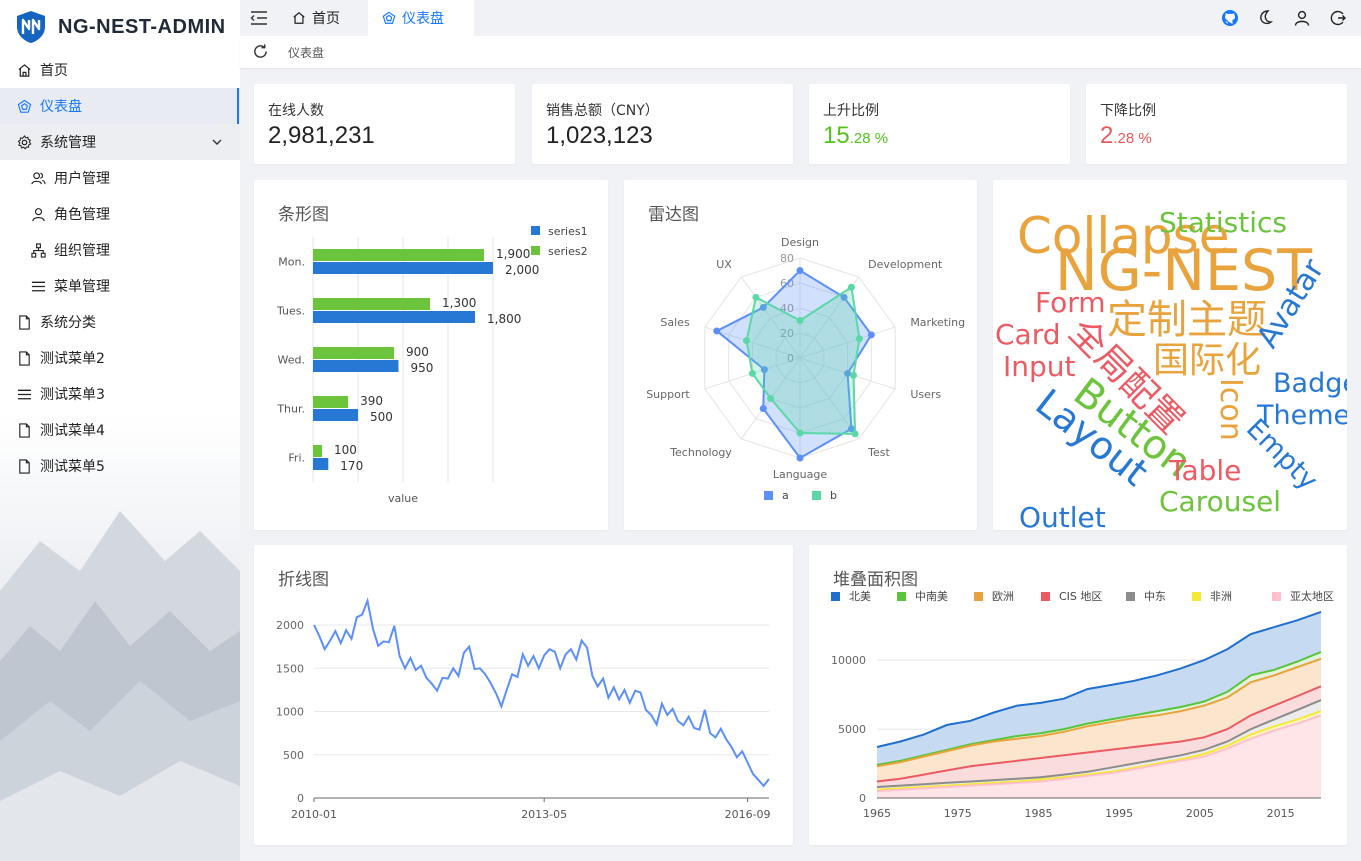  Describe the element at coordinates (326, 19) in the screenshot. I see `tab-label: 首页` at that location.